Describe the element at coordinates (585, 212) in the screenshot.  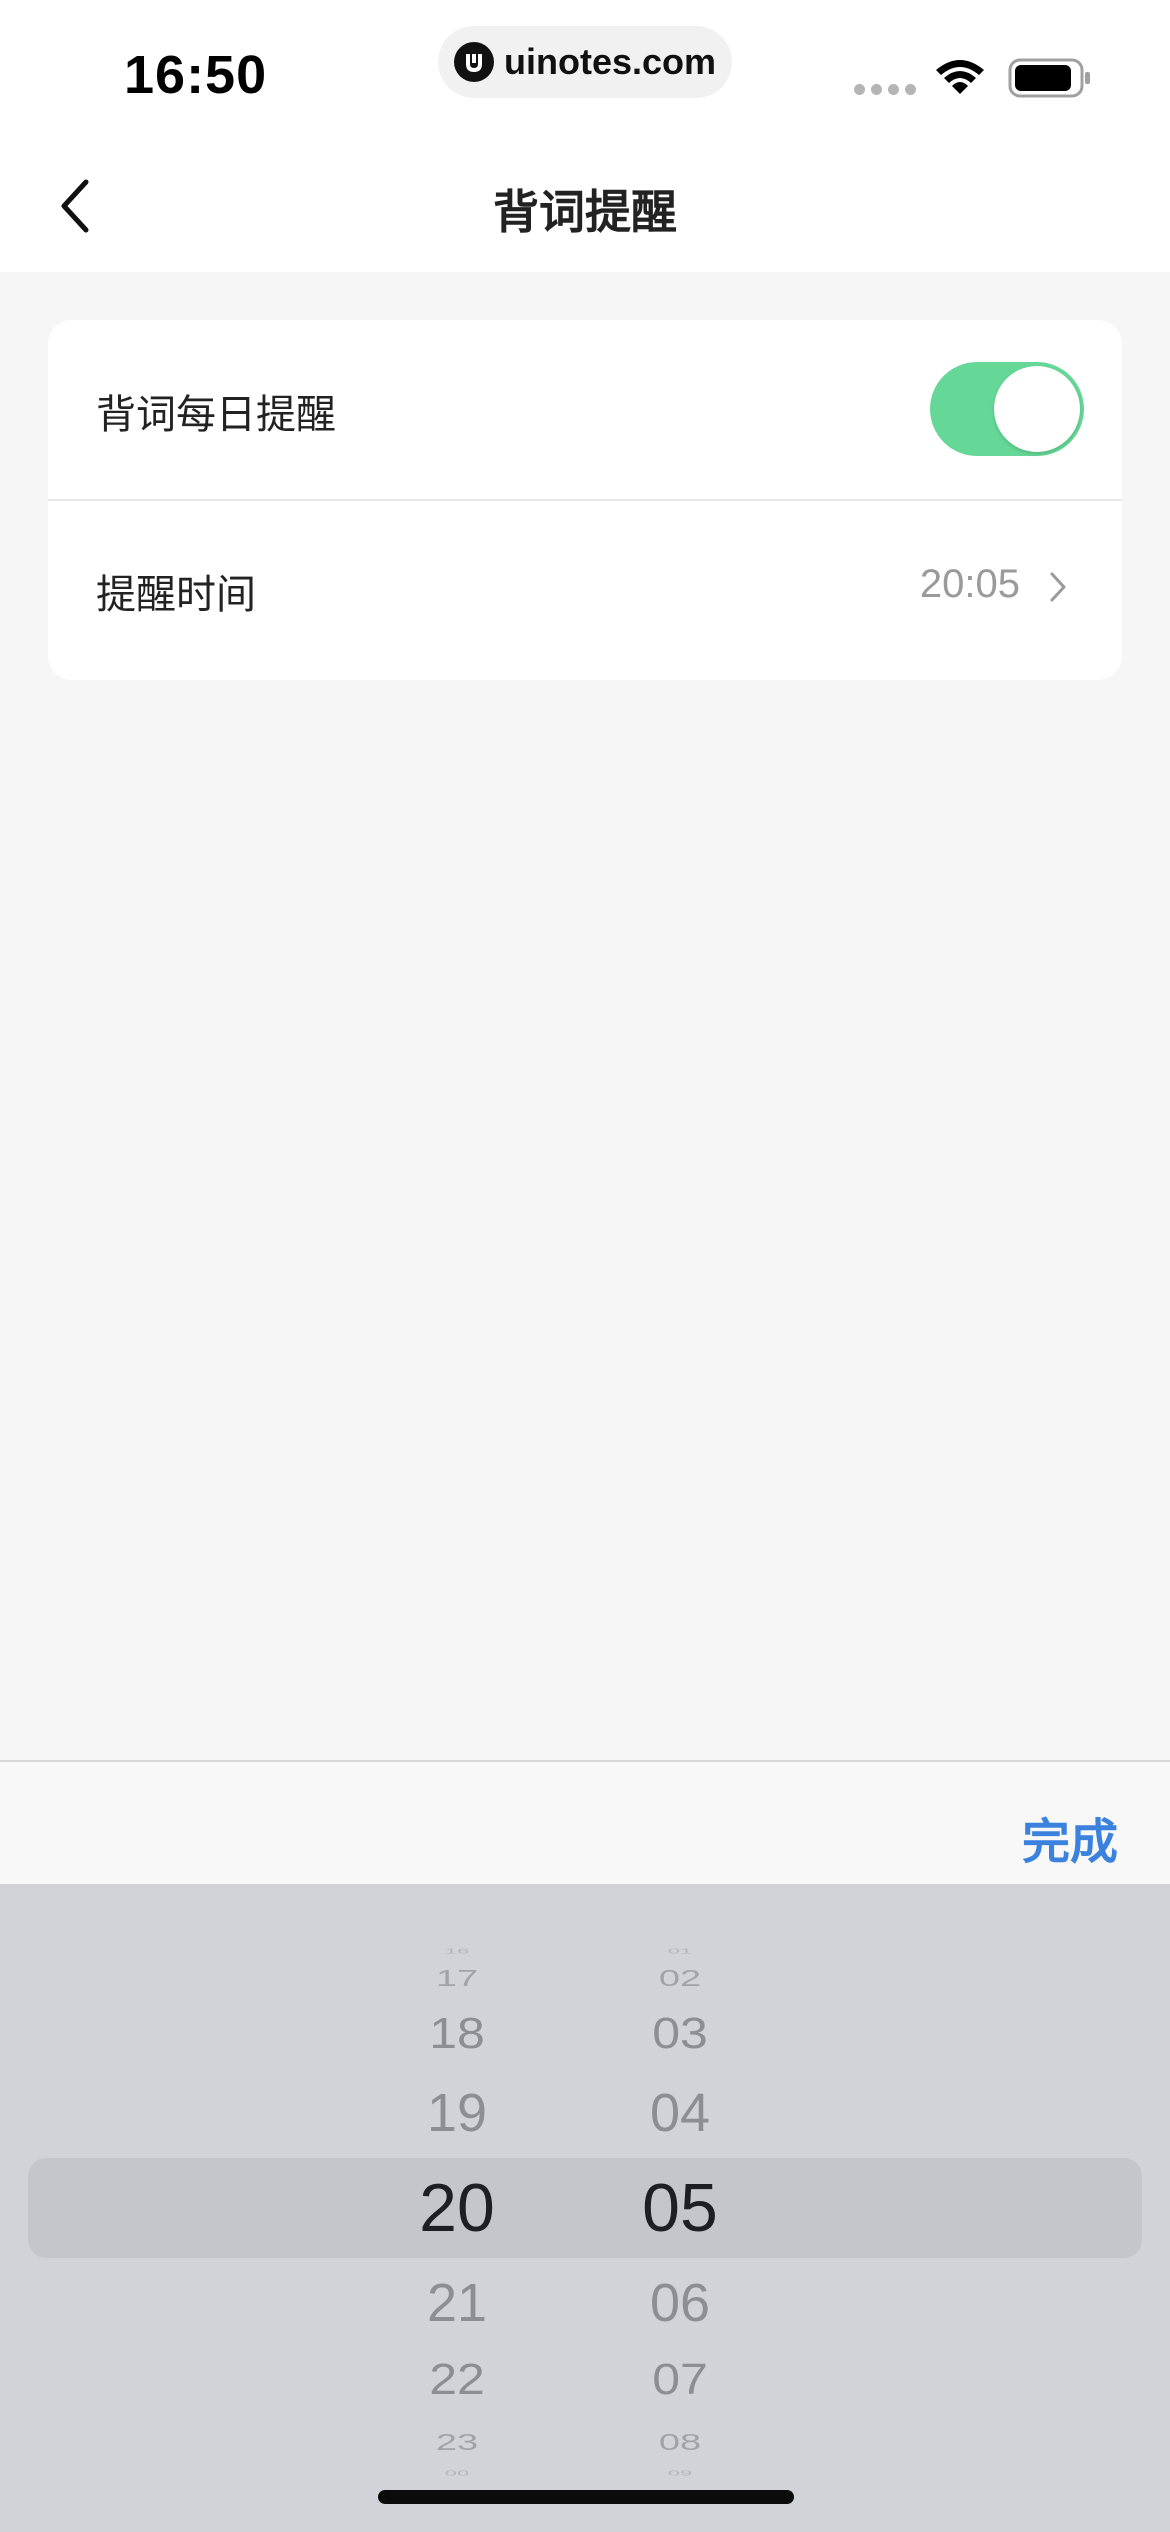
I see `page-title: 背词提醒` at that location.